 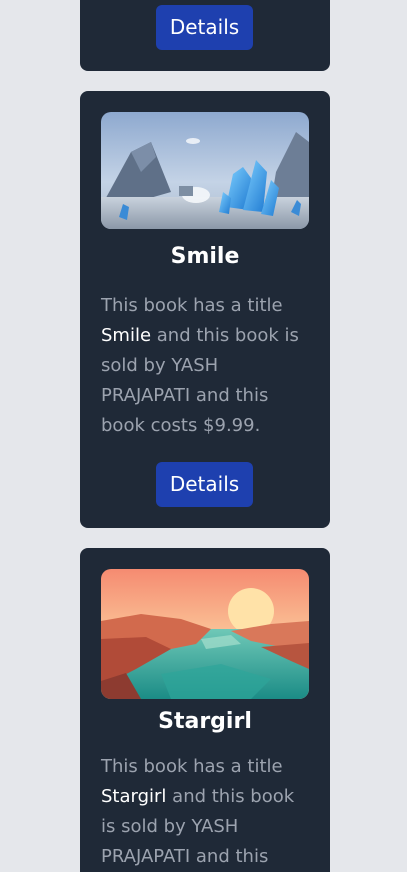 I want to click on desc-book-title: Stargirl, so click(x=134, y=796).